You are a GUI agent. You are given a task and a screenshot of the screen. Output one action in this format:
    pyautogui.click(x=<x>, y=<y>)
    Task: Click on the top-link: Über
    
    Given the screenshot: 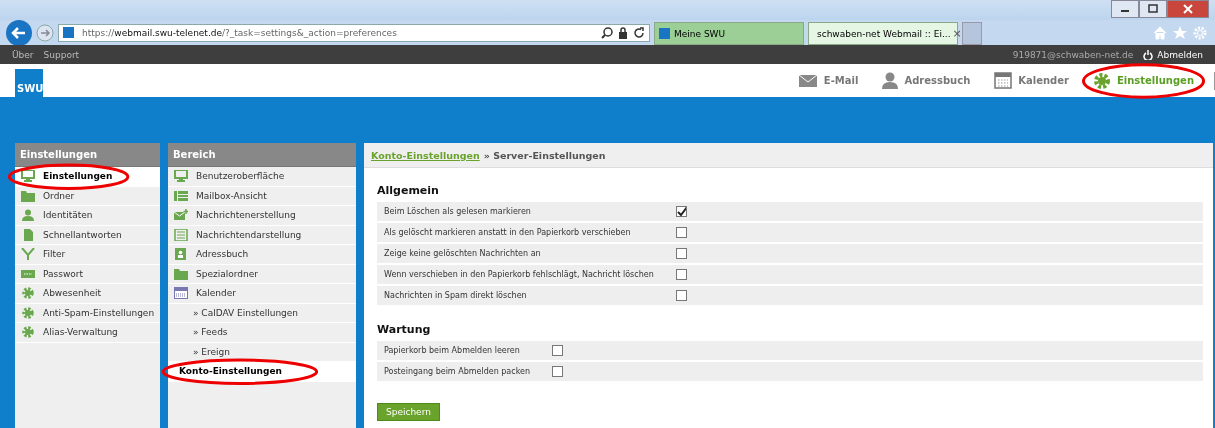 What is the action you would take?
    pyautogui.click(x=23, y=54)
    